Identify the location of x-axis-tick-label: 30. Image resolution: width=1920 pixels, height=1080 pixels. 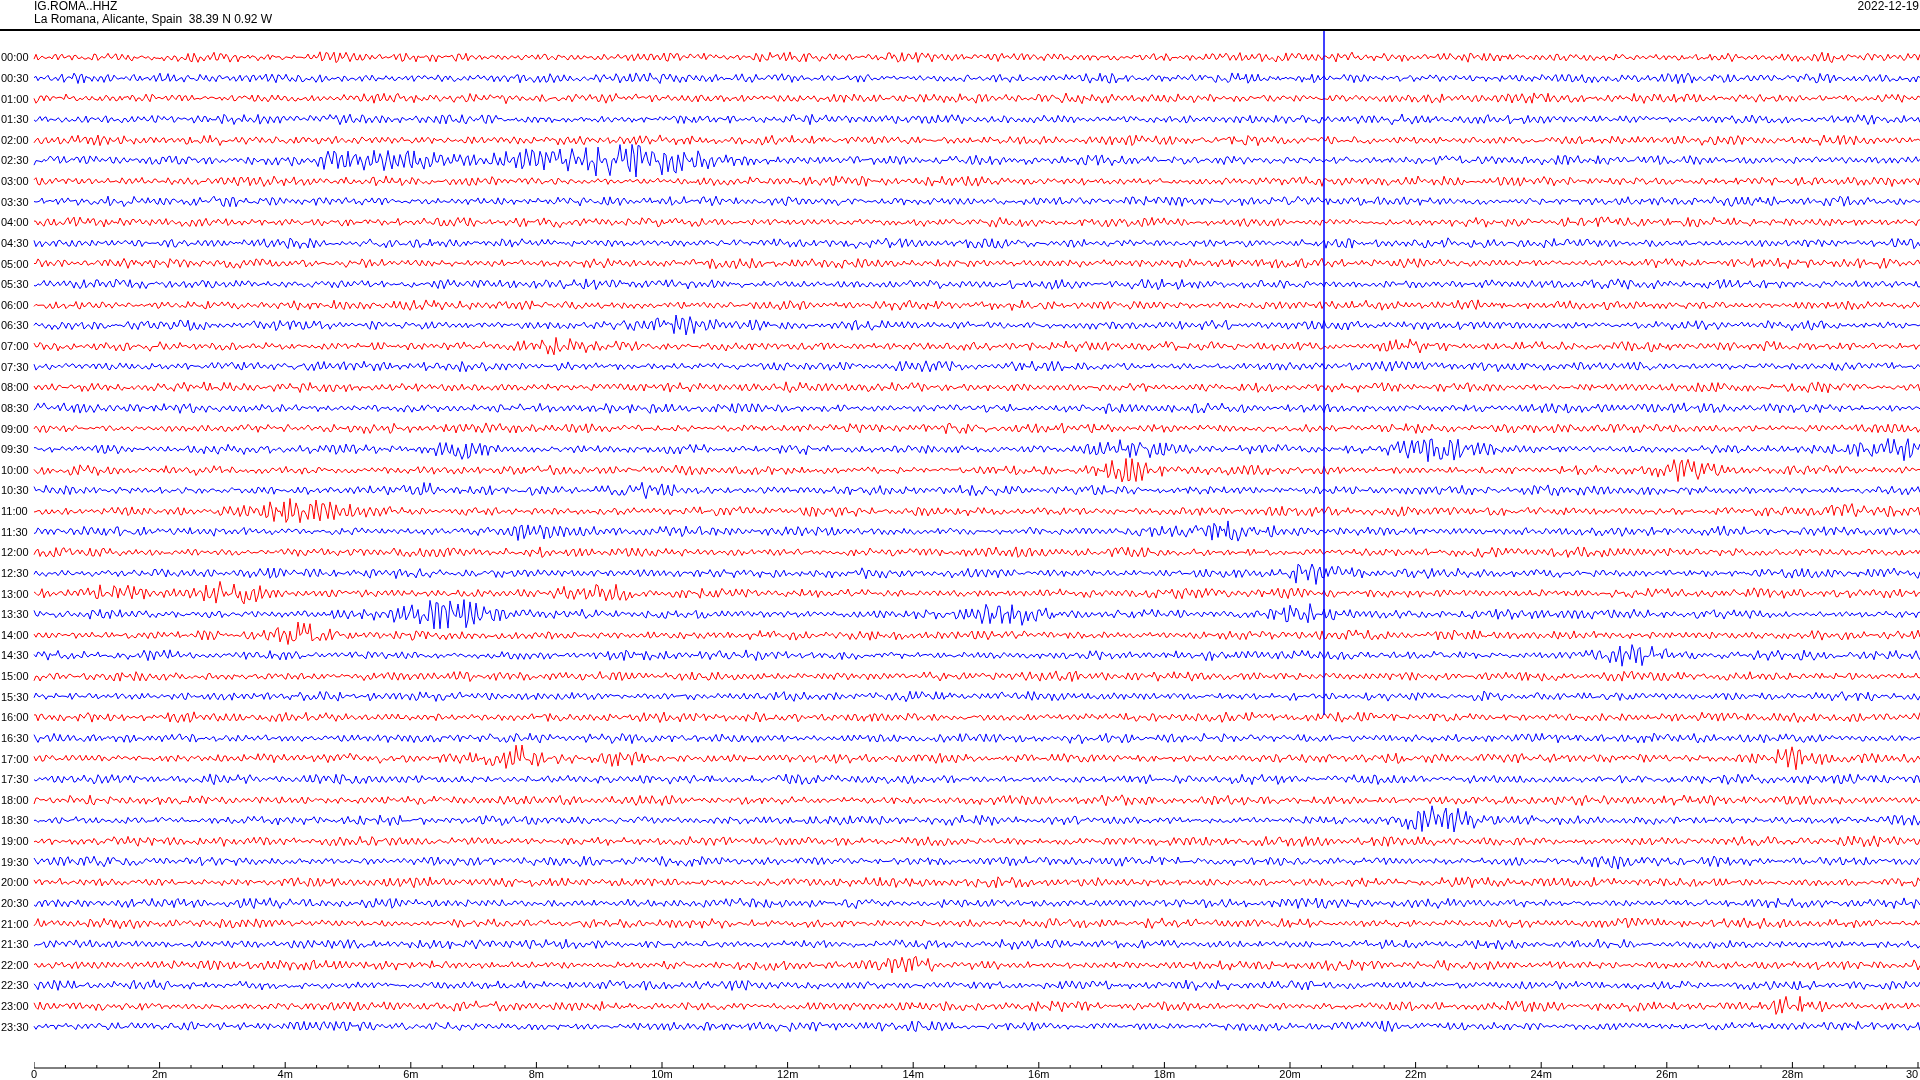
(1912, 1074).